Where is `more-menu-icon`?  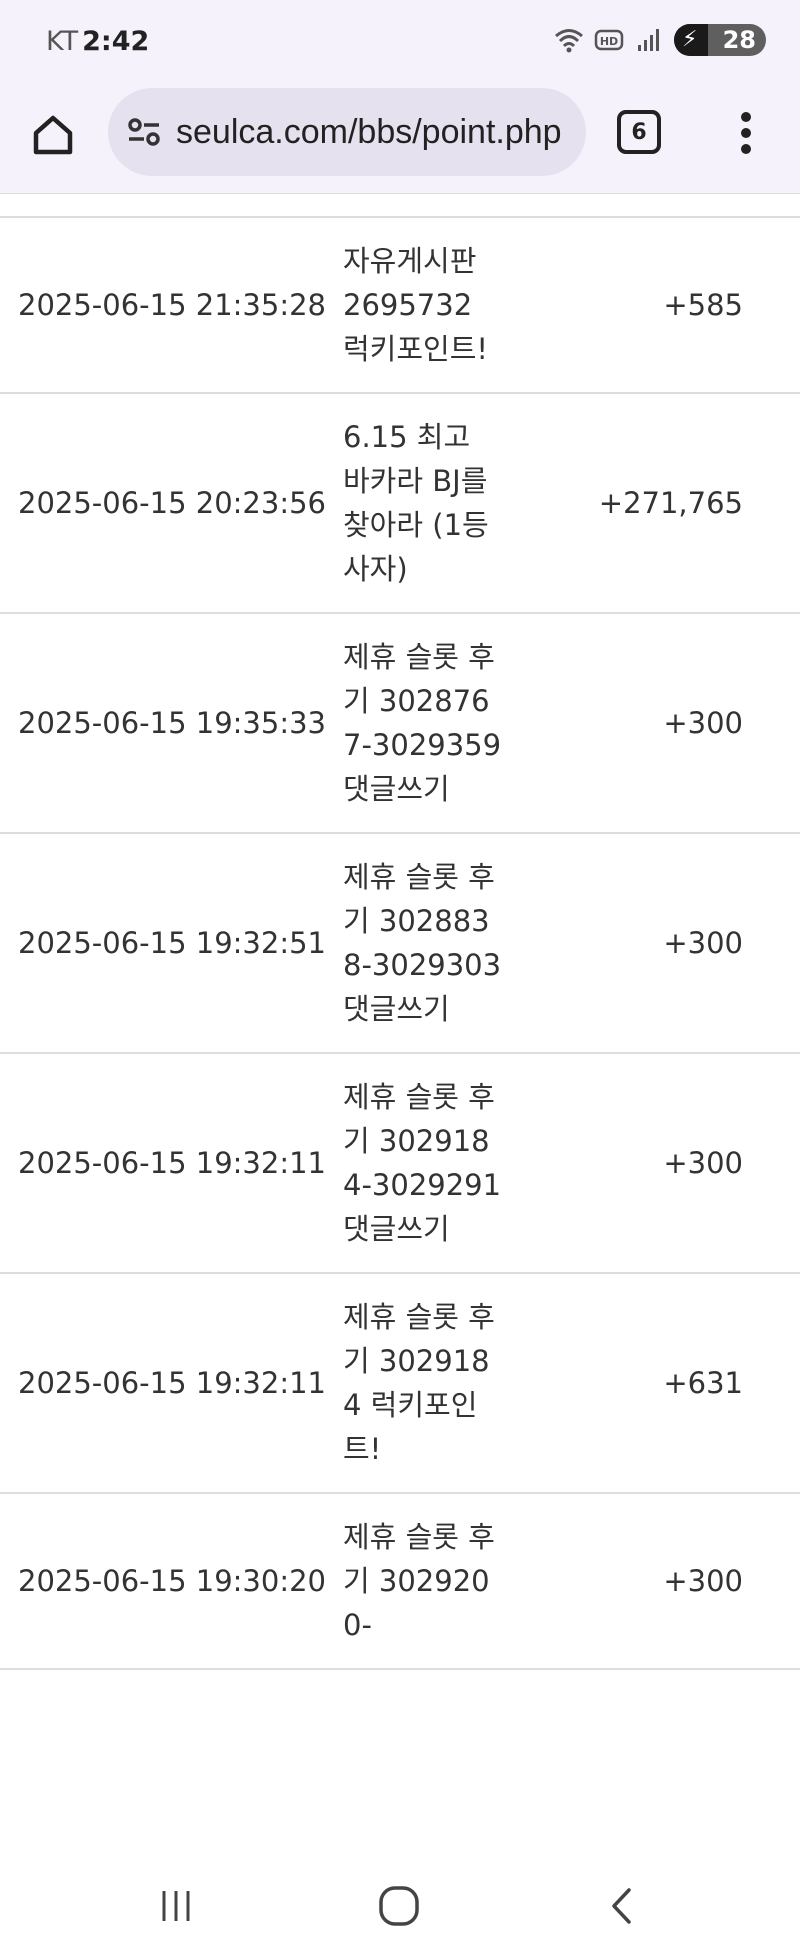 more-menu-icon is located at coordinates (746, 133).